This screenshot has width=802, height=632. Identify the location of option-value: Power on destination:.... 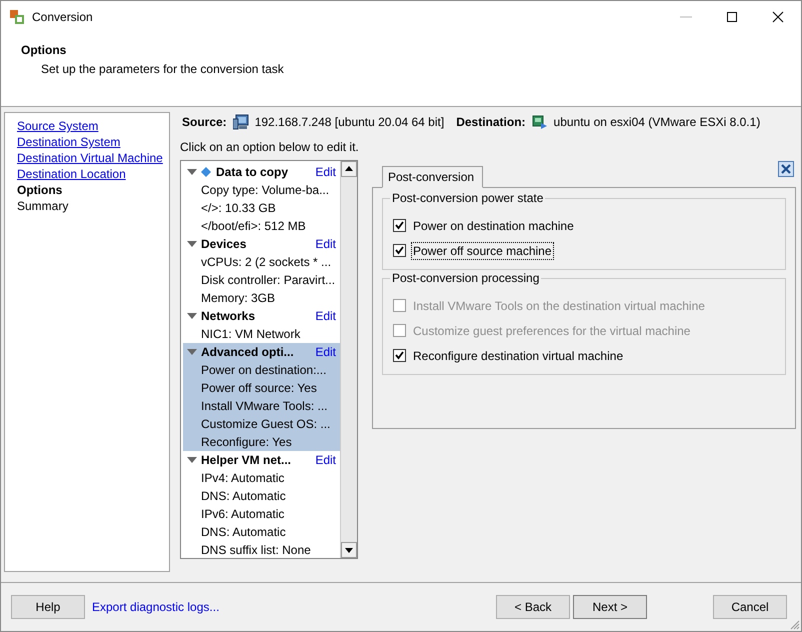
(264, 370).